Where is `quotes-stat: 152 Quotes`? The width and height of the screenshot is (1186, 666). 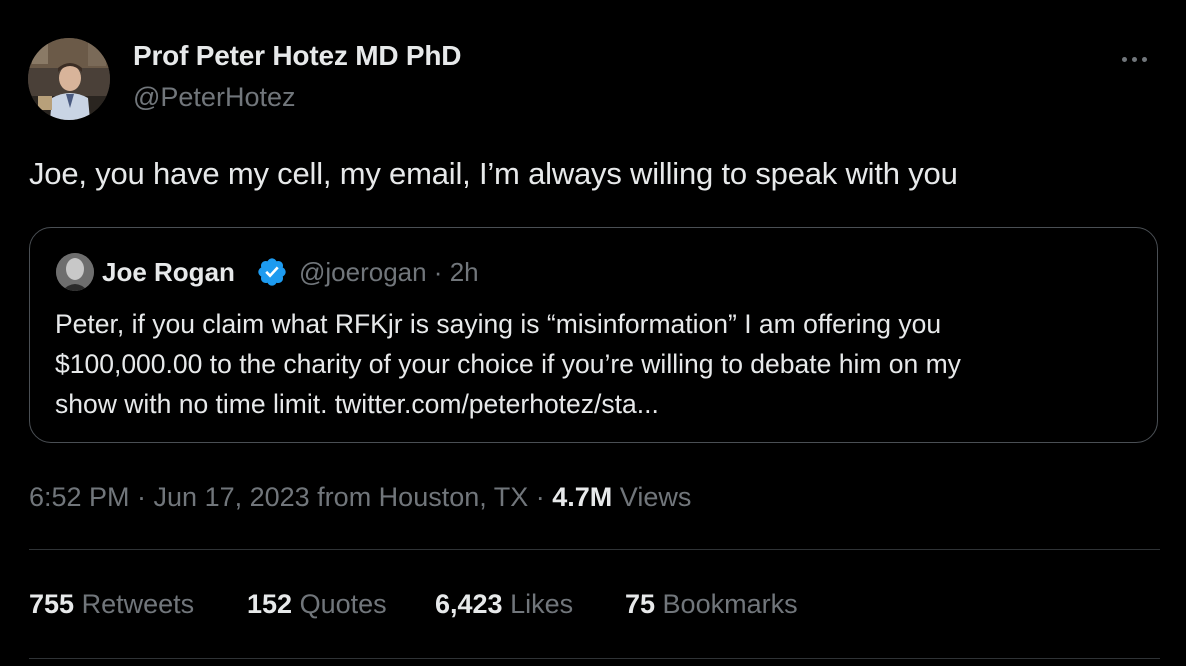
quotes-stat: 152 Quotes is located at coordinates (317, 604).